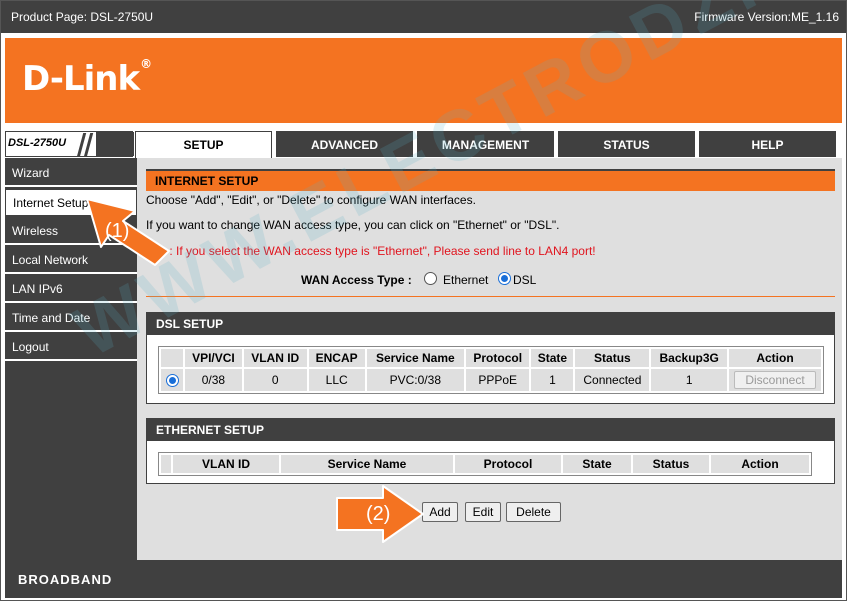  I want to click on product-page-label: Product Page: DSL-2750U, so click(82, 17).